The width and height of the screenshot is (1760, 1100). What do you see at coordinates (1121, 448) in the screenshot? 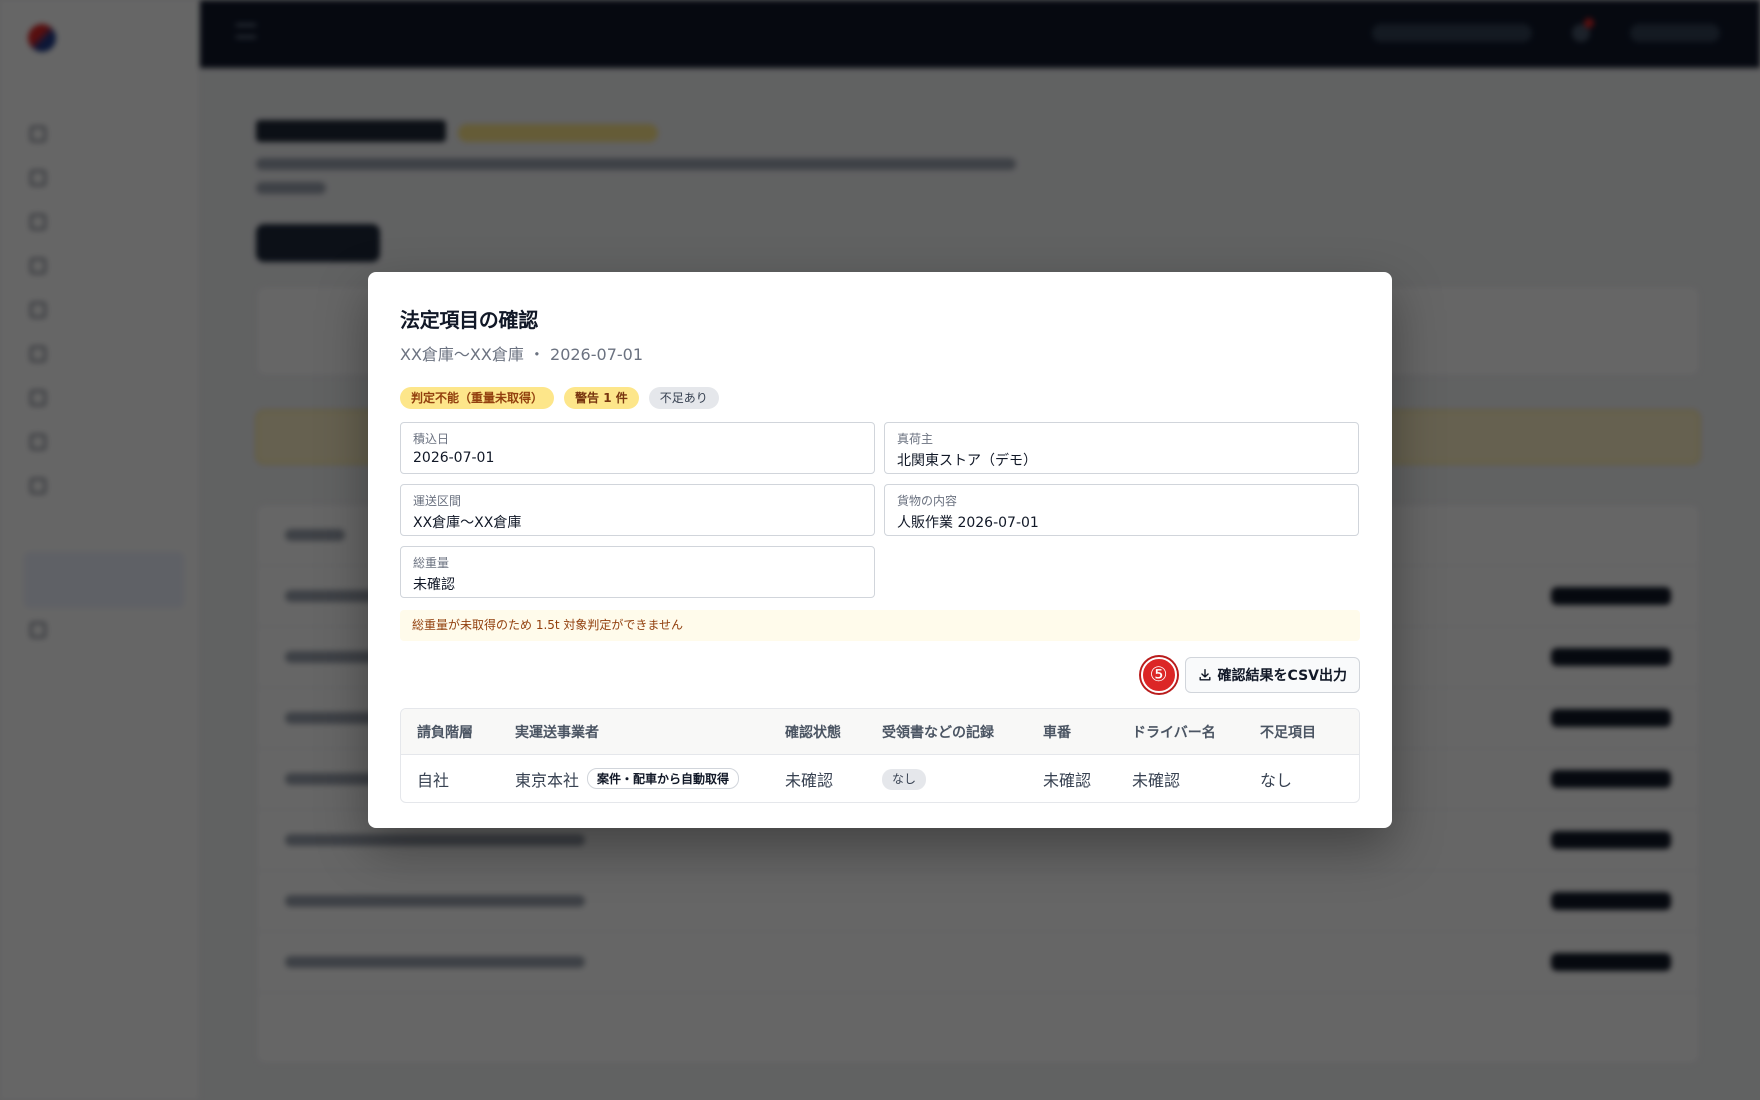
I see `field-true-shipper: 真荷主 北関東ストア（デモ）` at bounding box center [1121, 448].